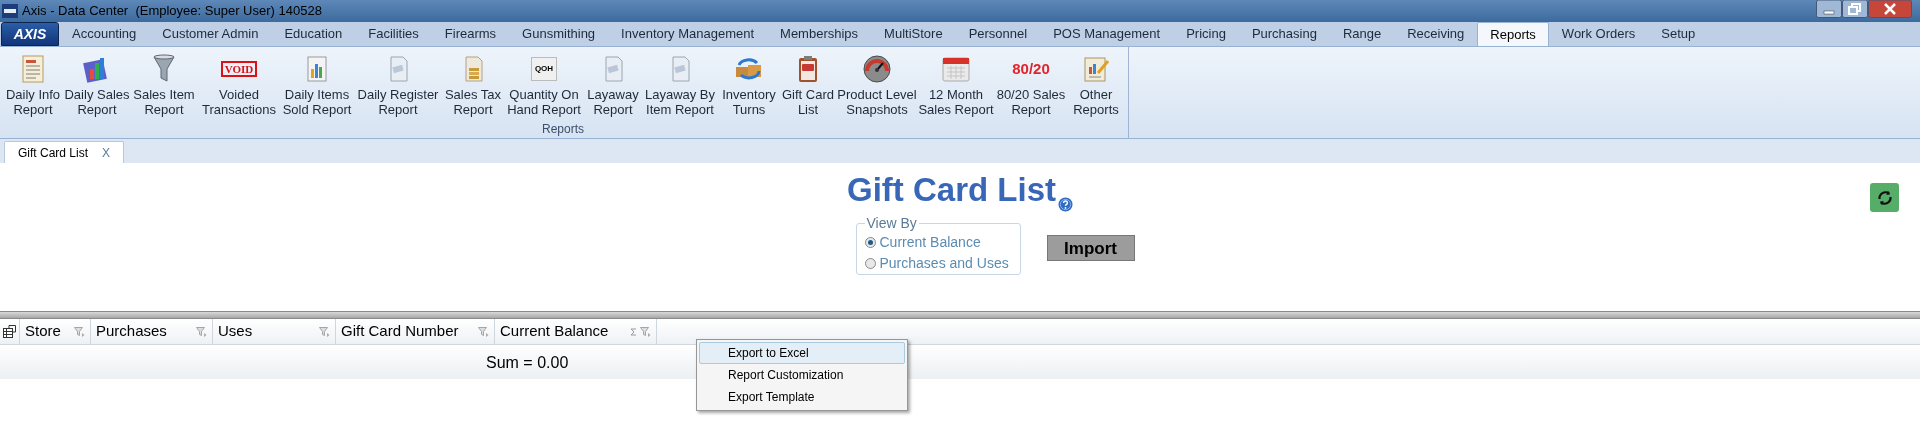 Image resolution: width=1920 pixels, height=425 pixels. I want to click on document-tab: Gift Card List X, so click(64, 152).